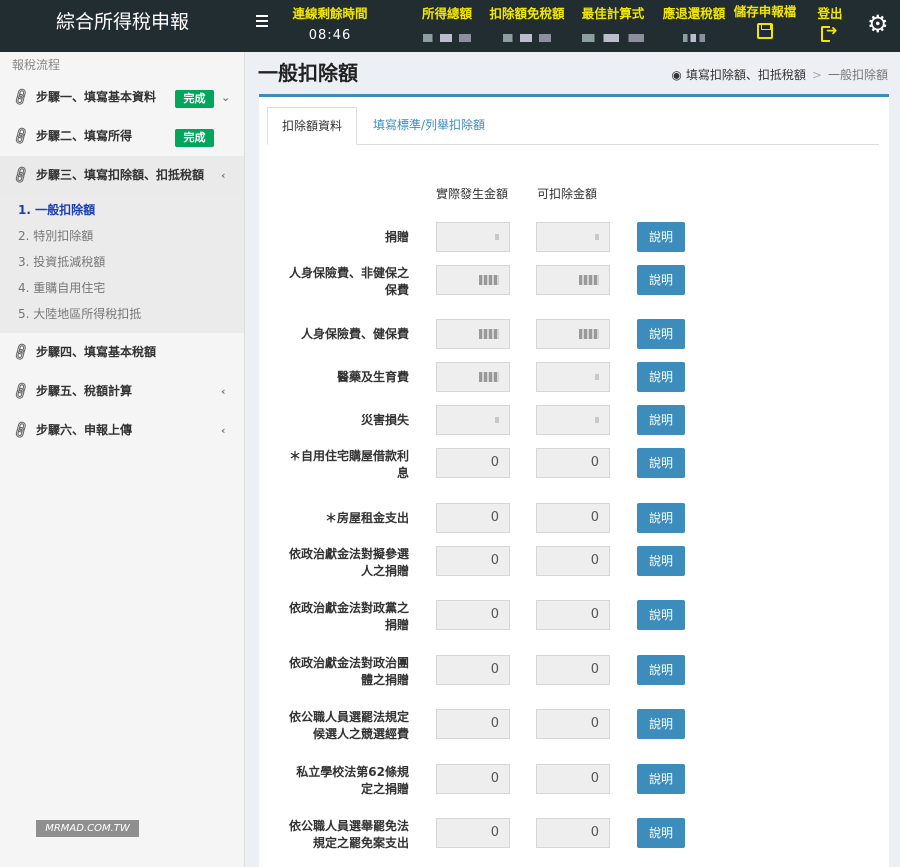 The image size is (900, 867). I want to click on countdown-value: 08:46, so click(330, 35).